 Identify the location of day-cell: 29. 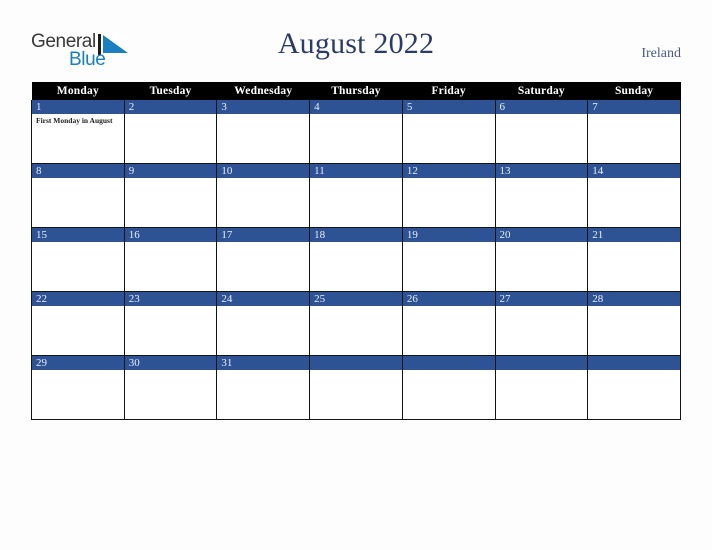
(78, 387).